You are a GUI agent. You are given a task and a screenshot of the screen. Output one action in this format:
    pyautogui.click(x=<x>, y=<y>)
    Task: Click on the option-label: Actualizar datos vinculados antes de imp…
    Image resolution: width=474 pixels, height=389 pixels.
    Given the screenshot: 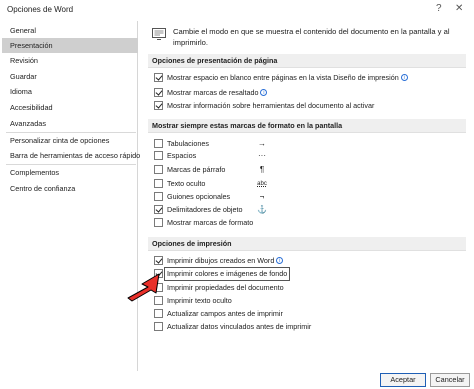 What is the action you would take?
    pyautogui.click(x=239, y=326)
    